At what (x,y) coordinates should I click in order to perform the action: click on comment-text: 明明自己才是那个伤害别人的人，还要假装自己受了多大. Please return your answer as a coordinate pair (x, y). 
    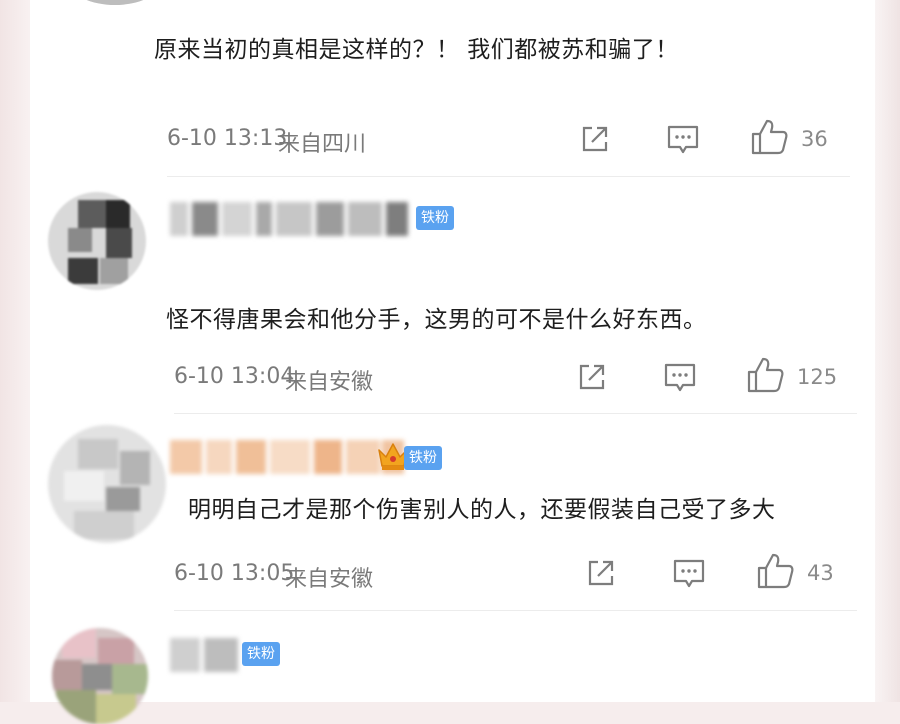
    Looking at the image, I should click on (482, 510).